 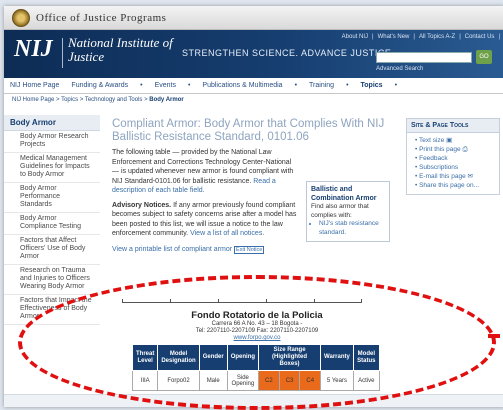 I want to click on printable-list-link: View a printable list of compliant armor, so click(x=172, y=249).